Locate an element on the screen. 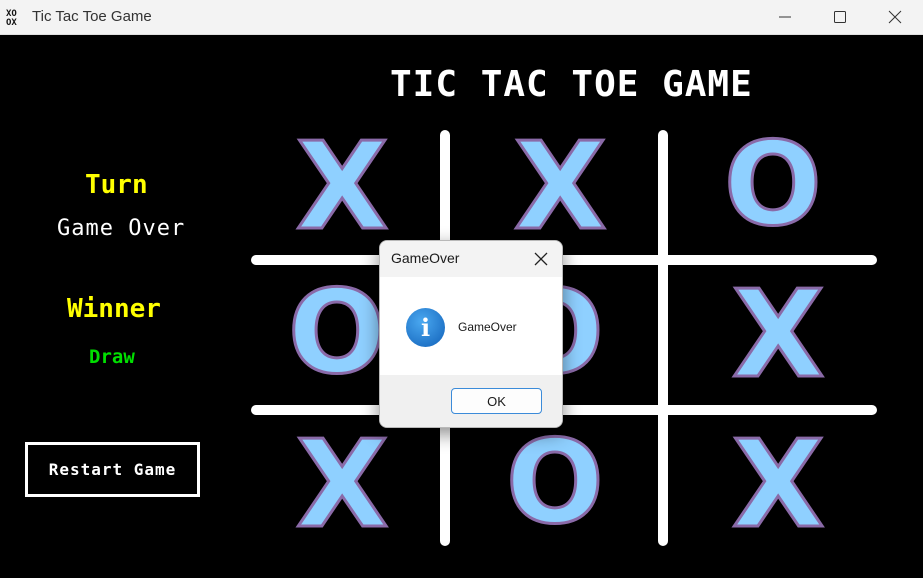 This screenshot has width=923, height=578. board-cell-2-0: X is located at coordinates (341, 488).